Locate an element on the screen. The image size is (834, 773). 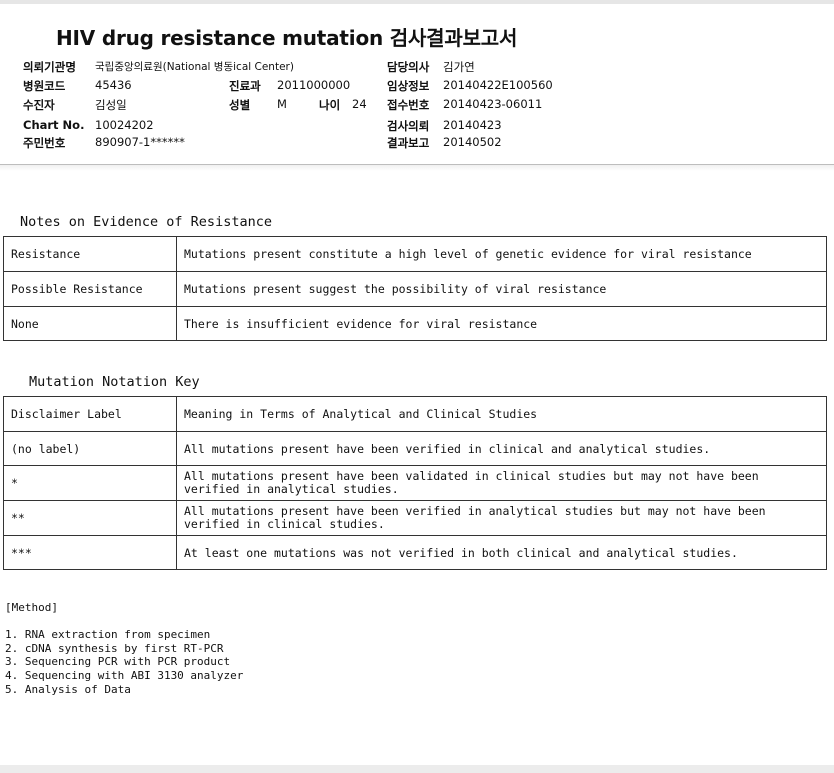
list-item: 3. Sequencing PCR with PCR product is located at coordinates (118, 662).